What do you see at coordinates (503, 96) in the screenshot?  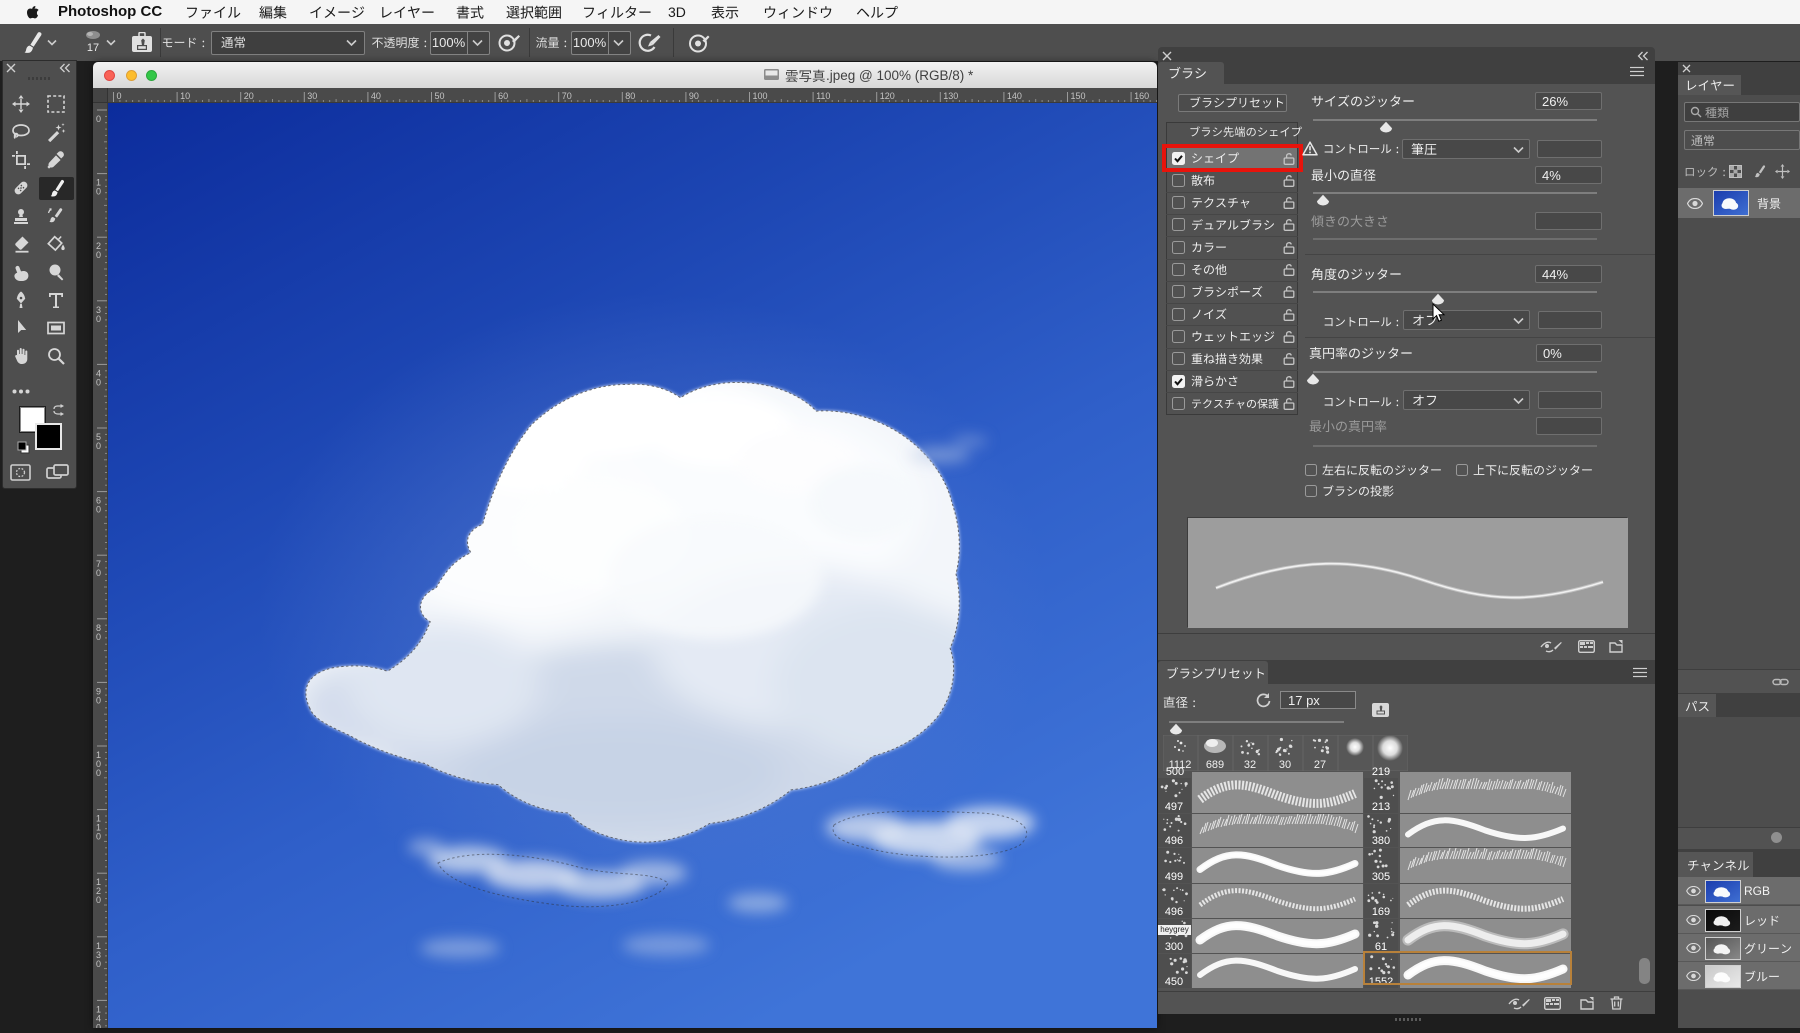 I see `svg-text: 60` at bounding box center [503, 96].